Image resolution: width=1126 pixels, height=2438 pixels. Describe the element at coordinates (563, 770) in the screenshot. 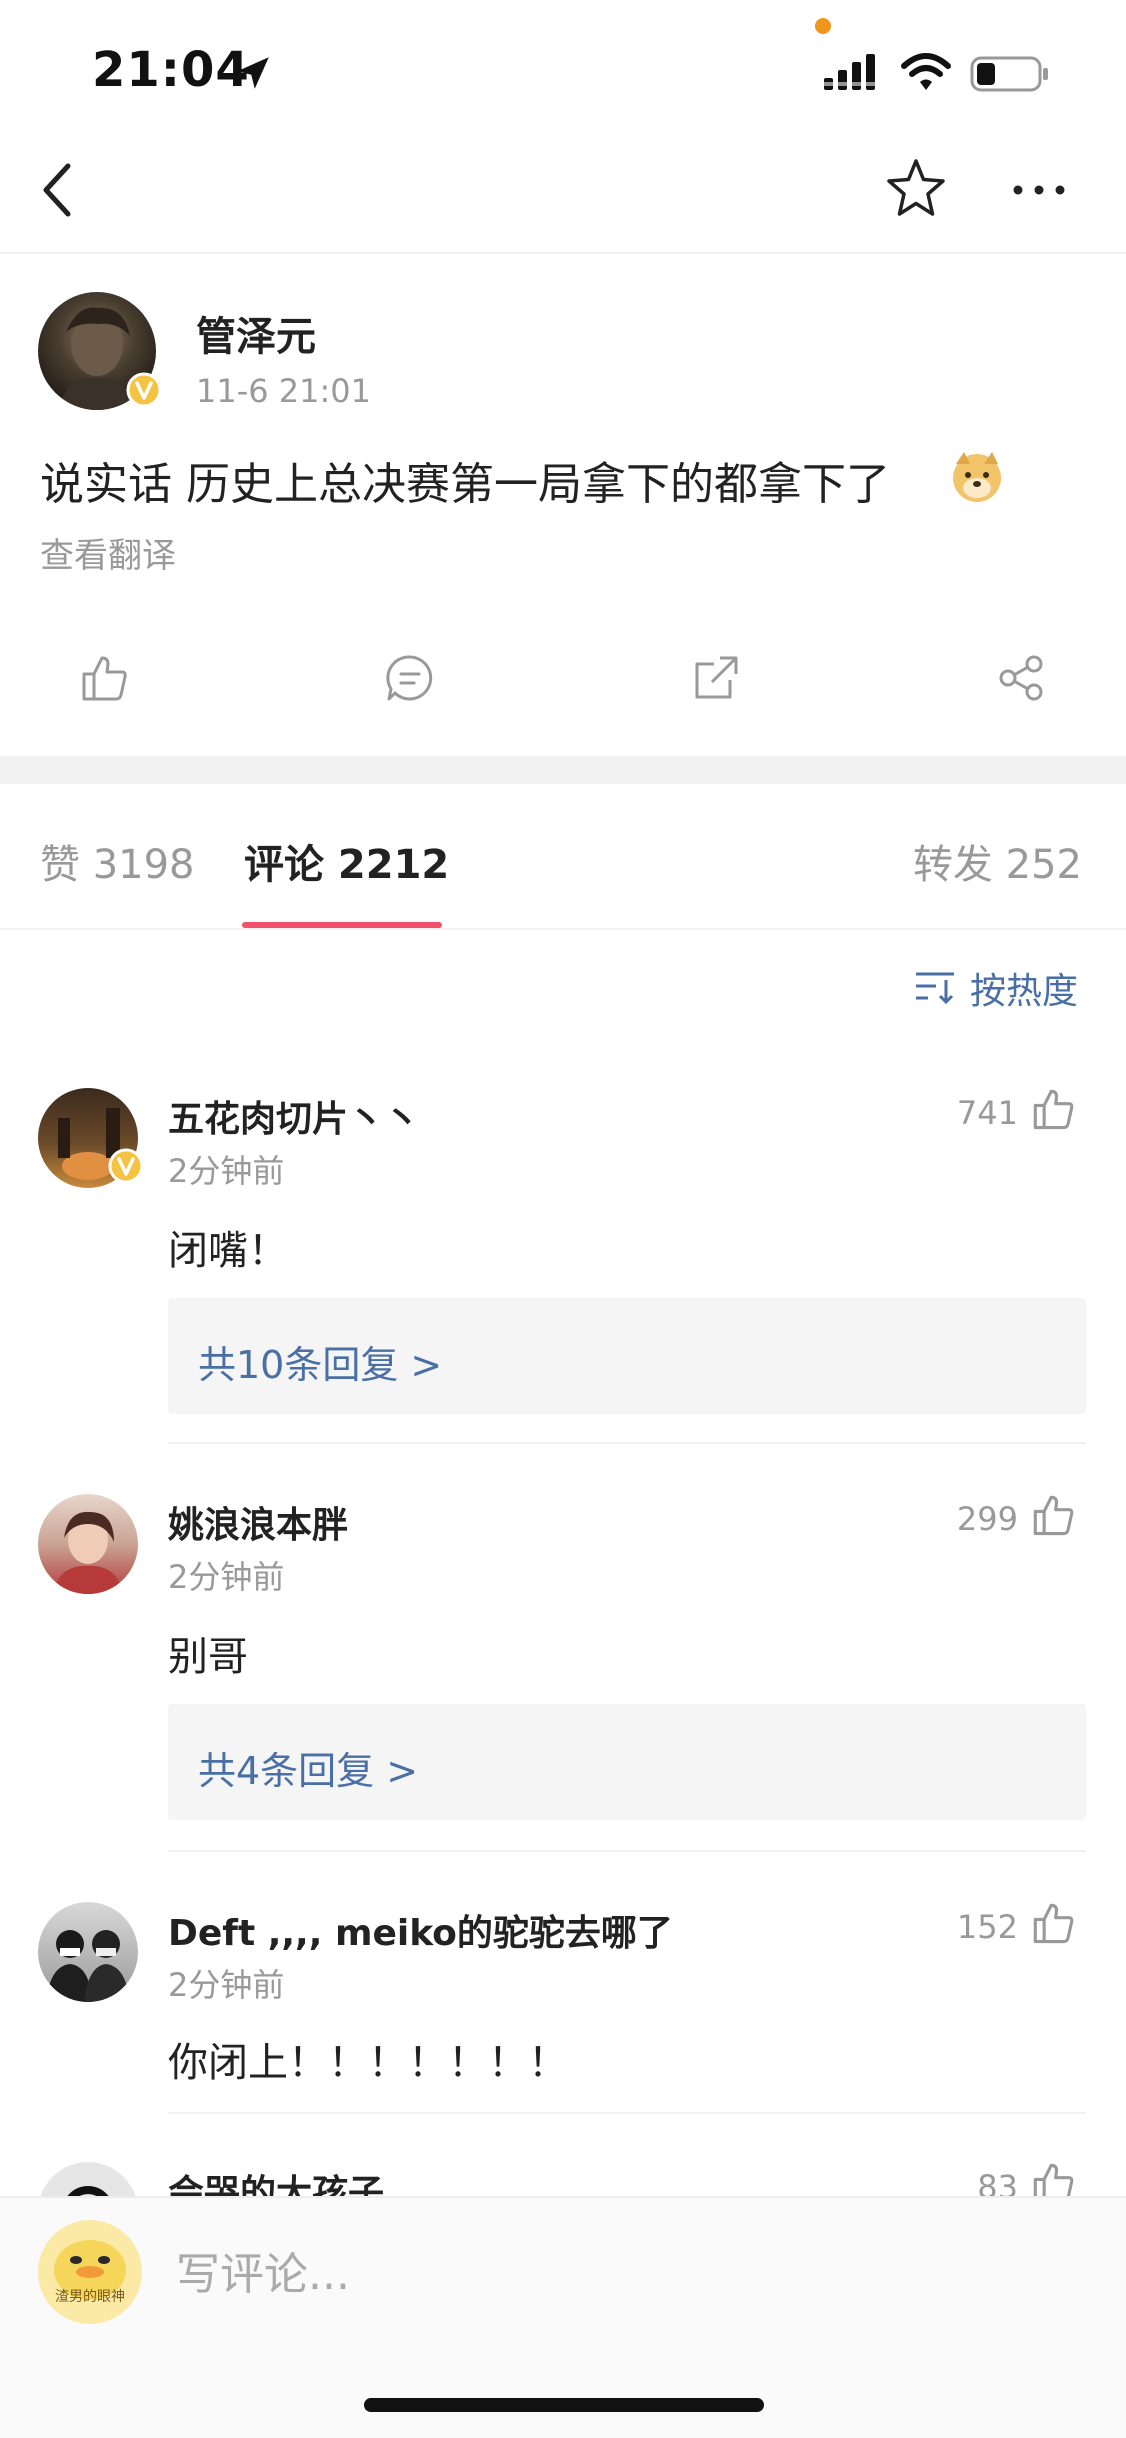

I see `section-separator` at that location.